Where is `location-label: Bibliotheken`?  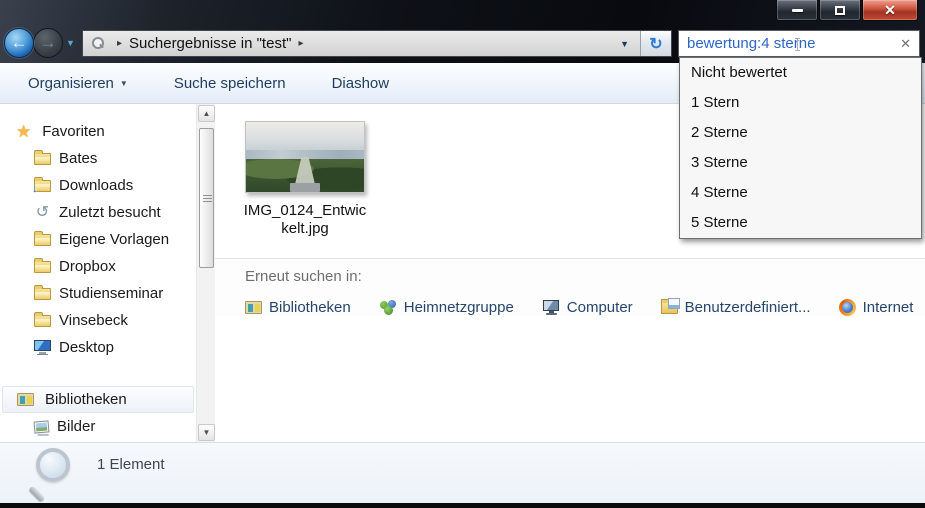 location-label: Bibliotheken is located at coordinates (310, 307).